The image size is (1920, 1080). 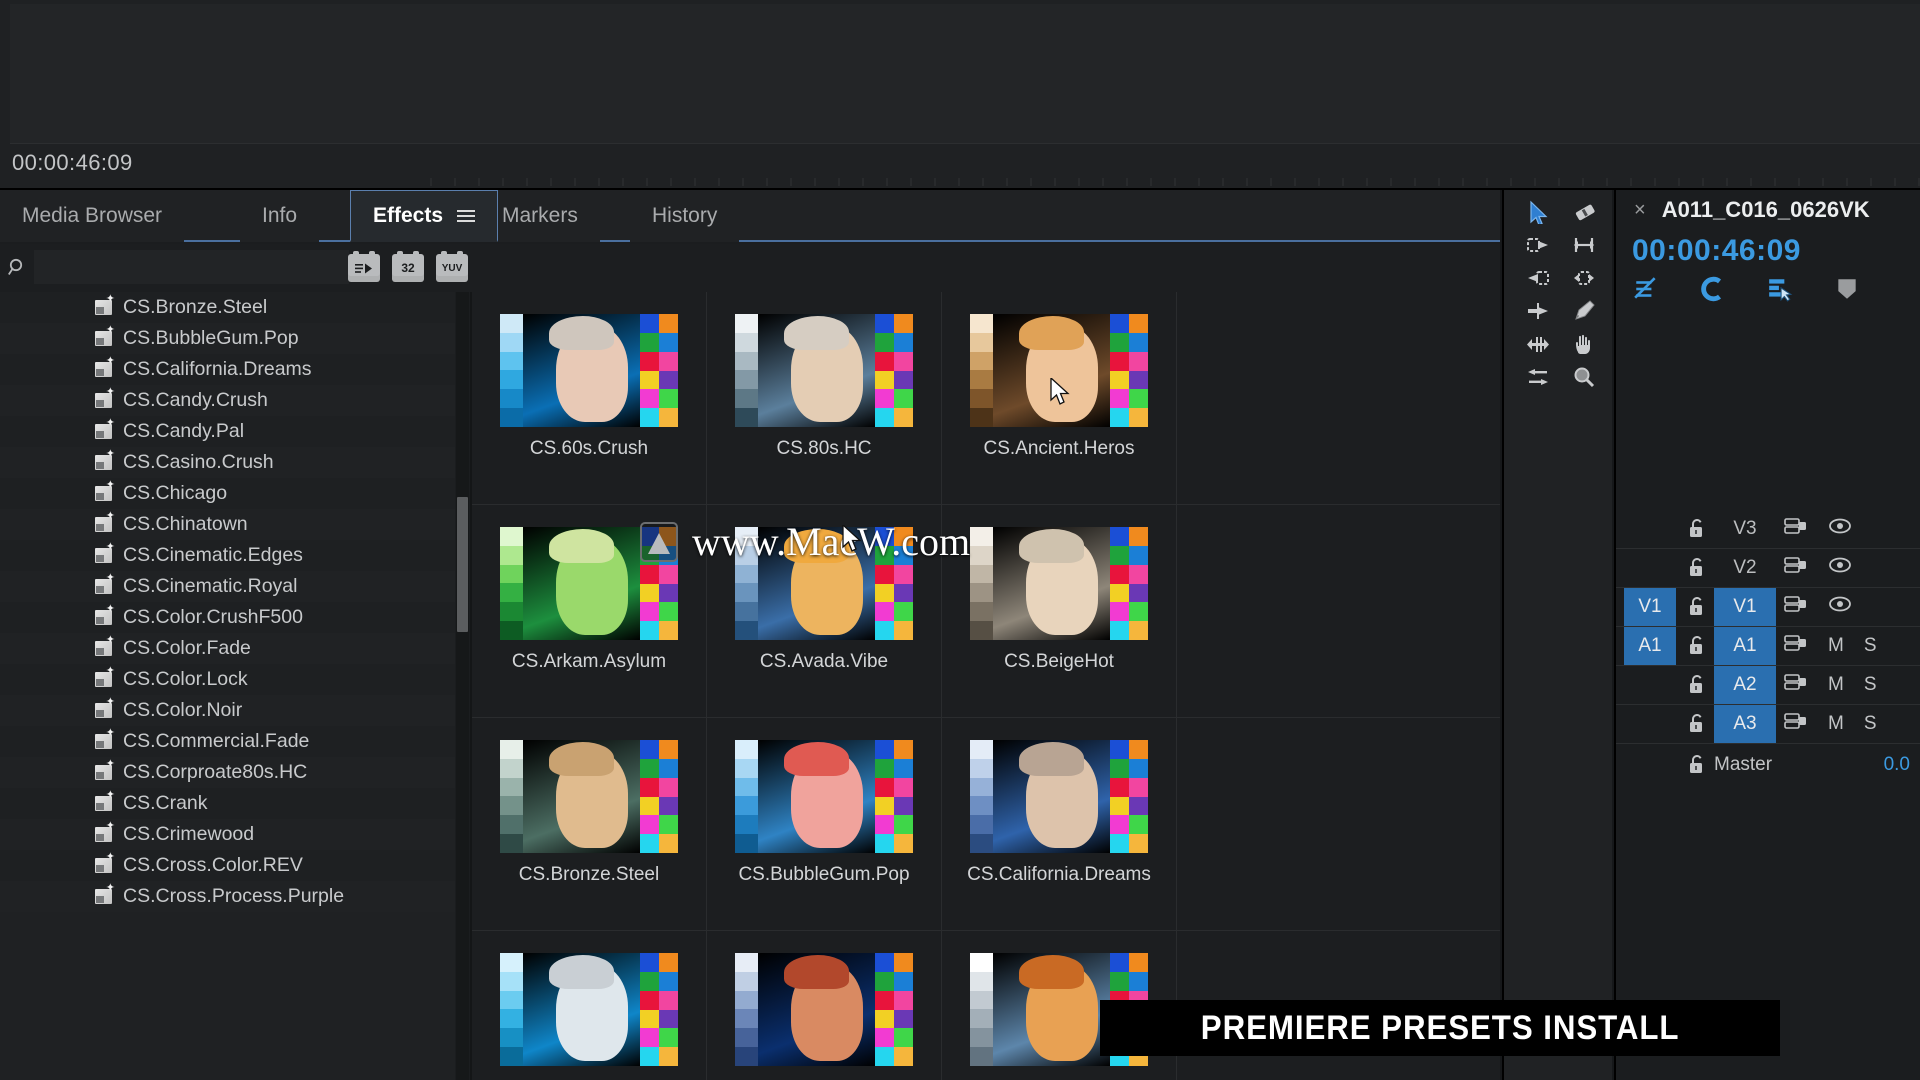 What do you see at coordinates (227, 865) in the screenshot?
I see `list-item: CS.Cross.Color.REV` at bounding box center [227, 865].